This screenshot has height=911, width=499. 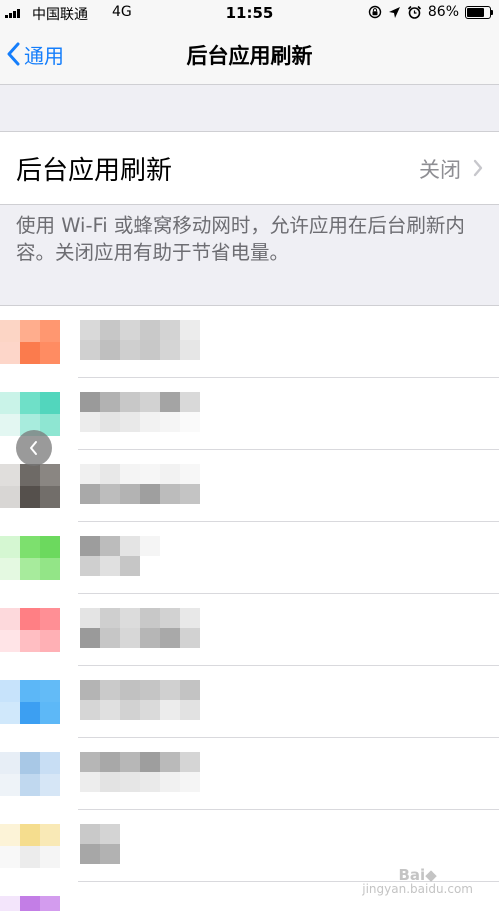 I want to click on background-refresh-row: 后台应用刷新 关闭, so click(x=249, y=168).